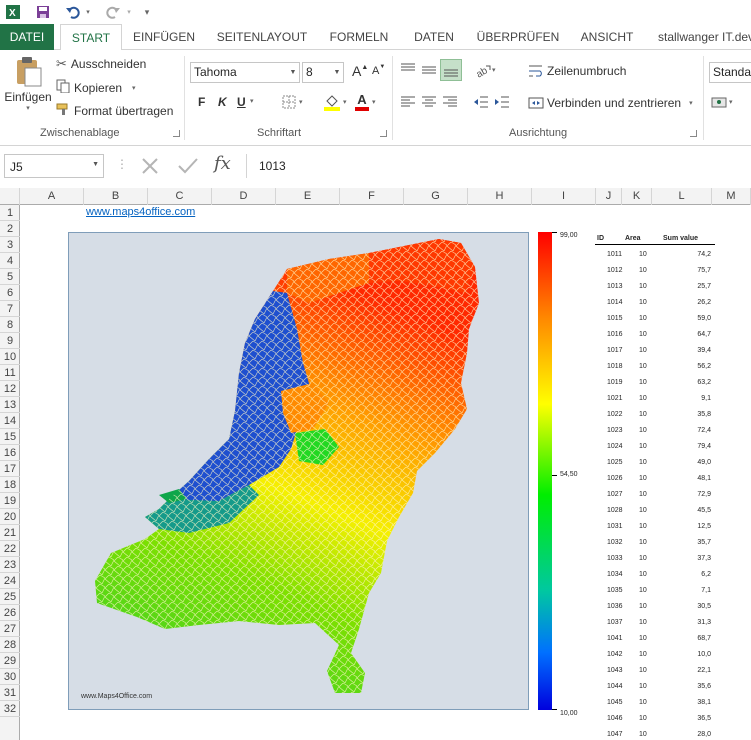 The height and width of the screenshot is (740, 751). I want to click on table-row: 1013 10 25,7, so click(655, 287).